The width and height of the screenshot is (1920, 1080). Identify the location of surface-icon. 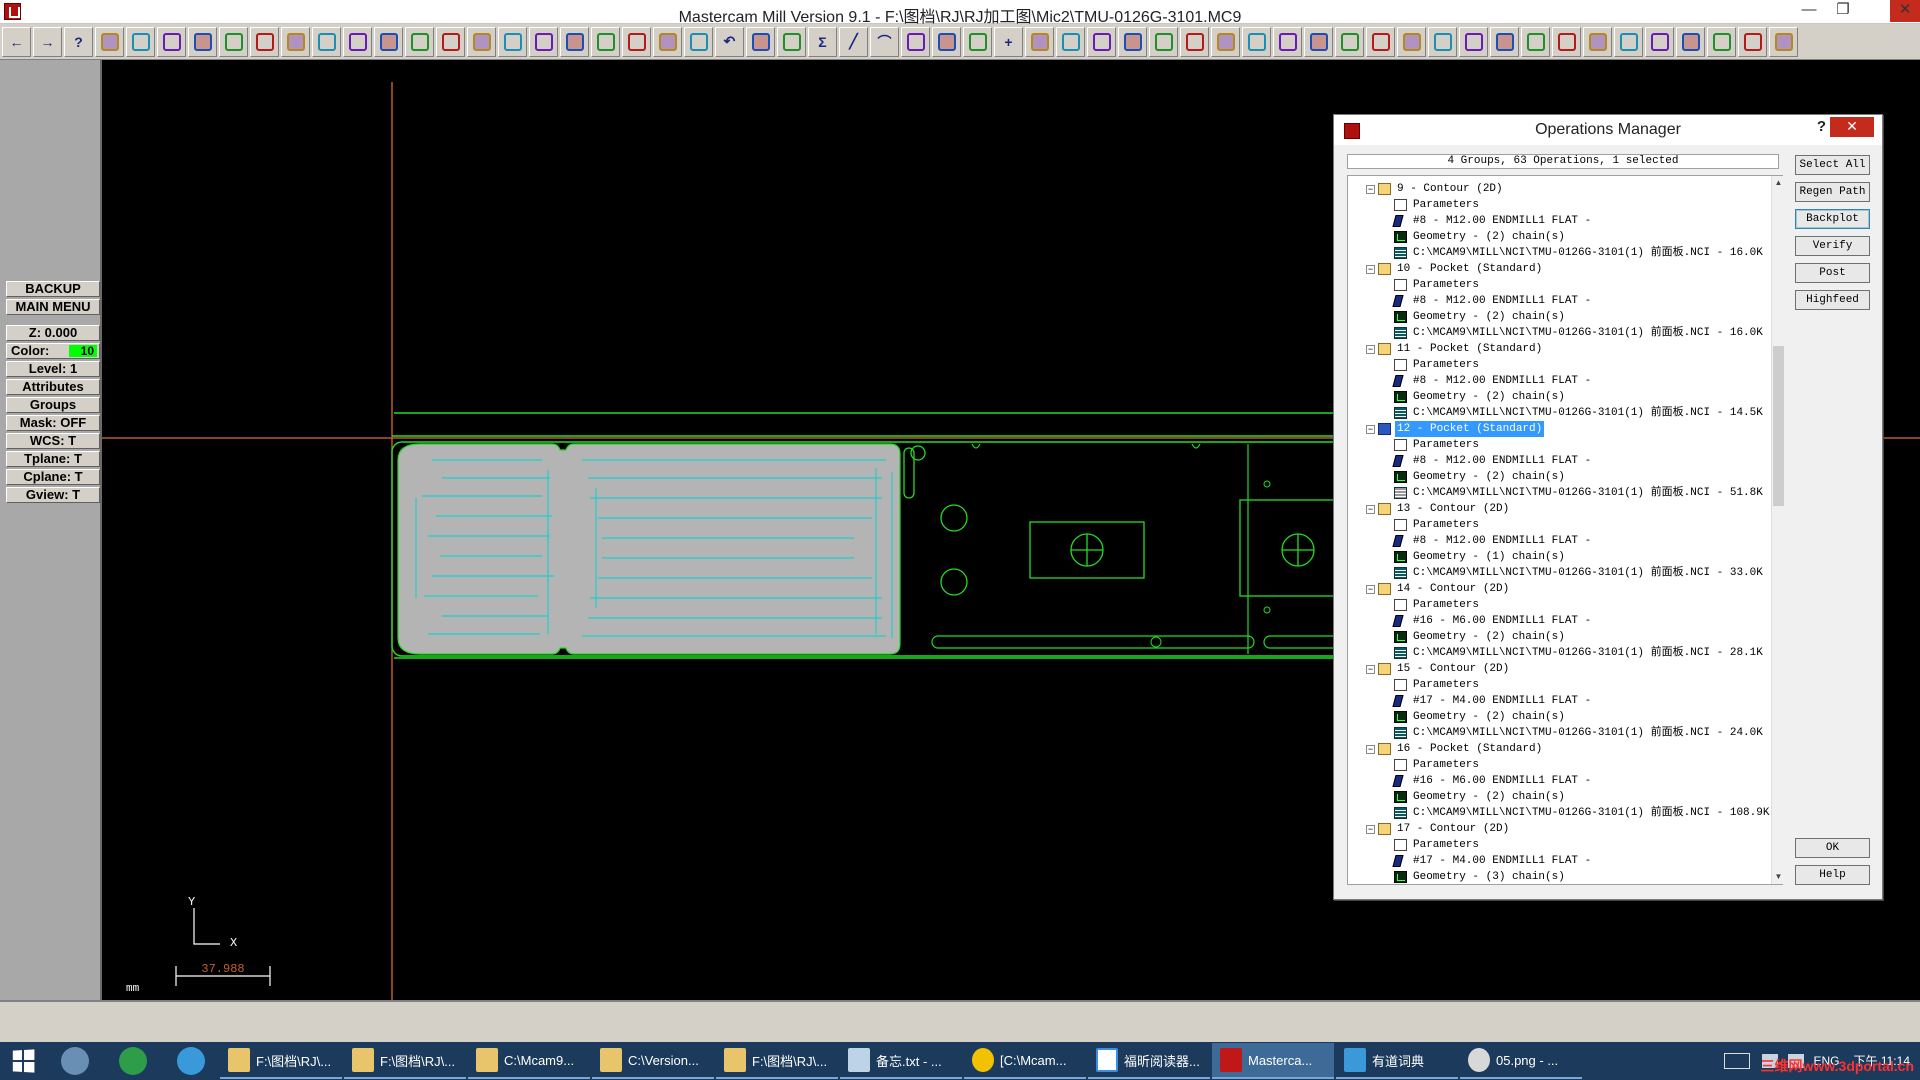
(1039, 41).